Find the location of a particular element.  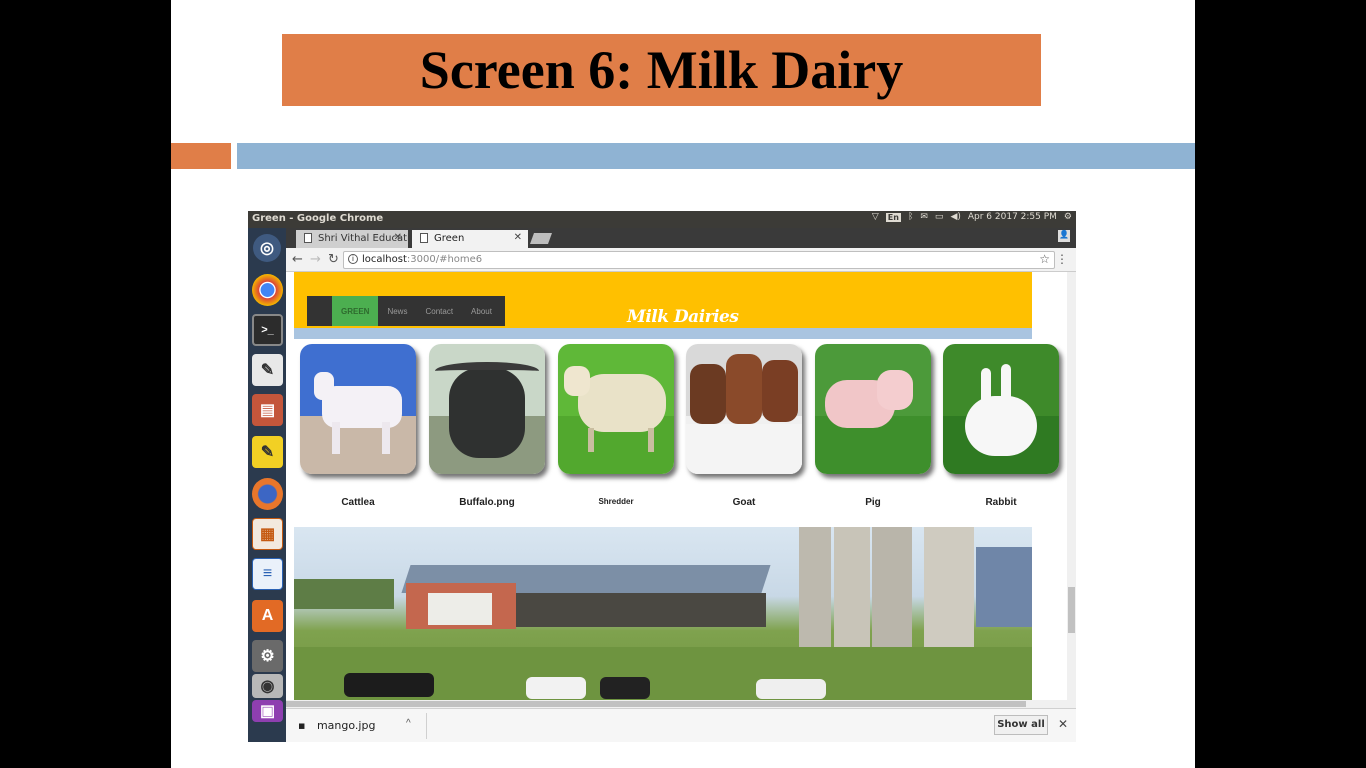

new-tab-button is located at coordinates (541, 238).